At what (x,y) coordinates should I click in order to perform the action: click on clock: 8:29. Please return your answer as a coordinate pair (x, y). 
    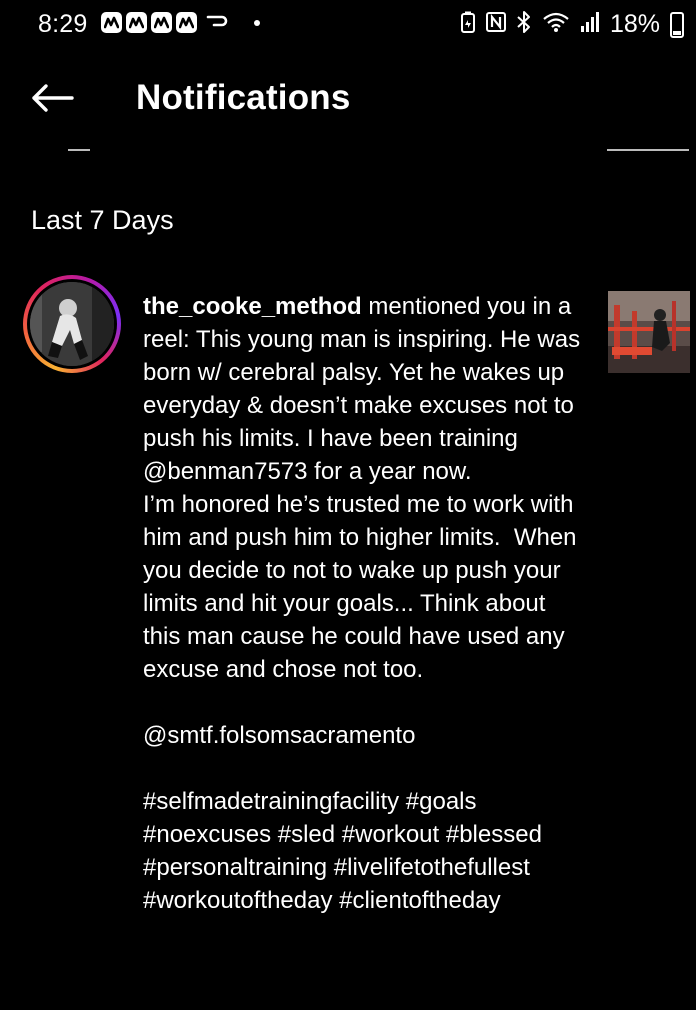
    Looking at the image, I should click on (63, 24).